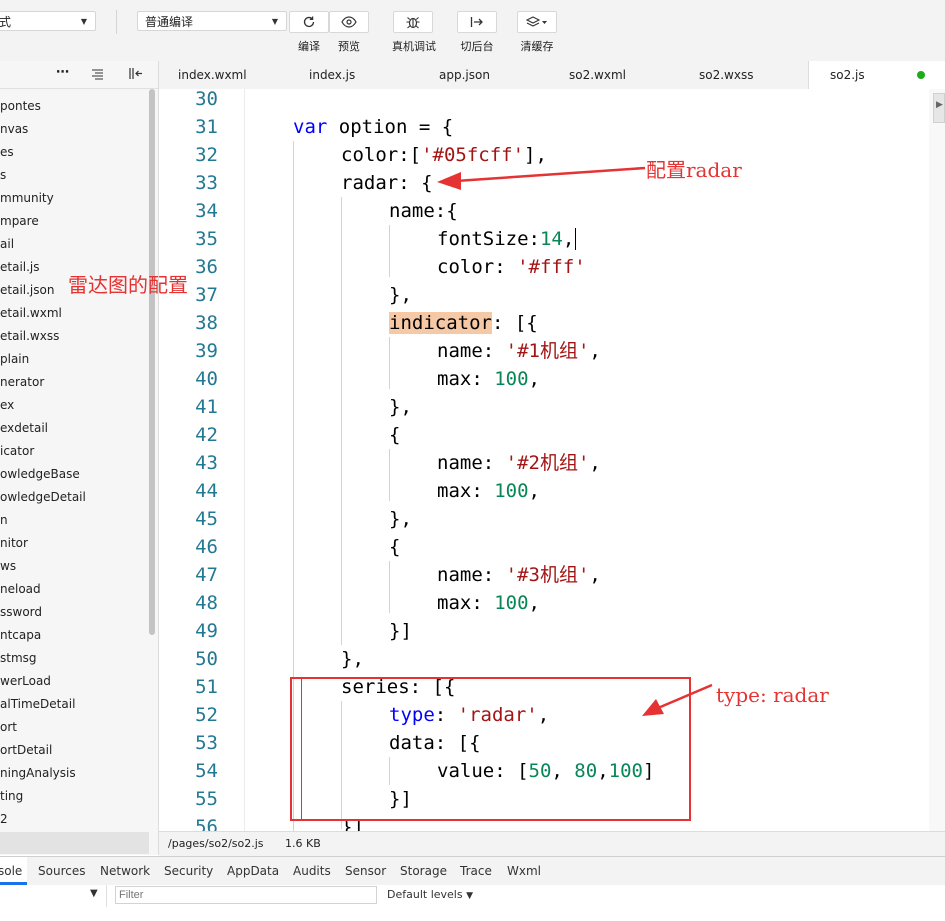 This screenshot has height=921, width=945. I want to click on tab-label: app.json, so click(464, 75).